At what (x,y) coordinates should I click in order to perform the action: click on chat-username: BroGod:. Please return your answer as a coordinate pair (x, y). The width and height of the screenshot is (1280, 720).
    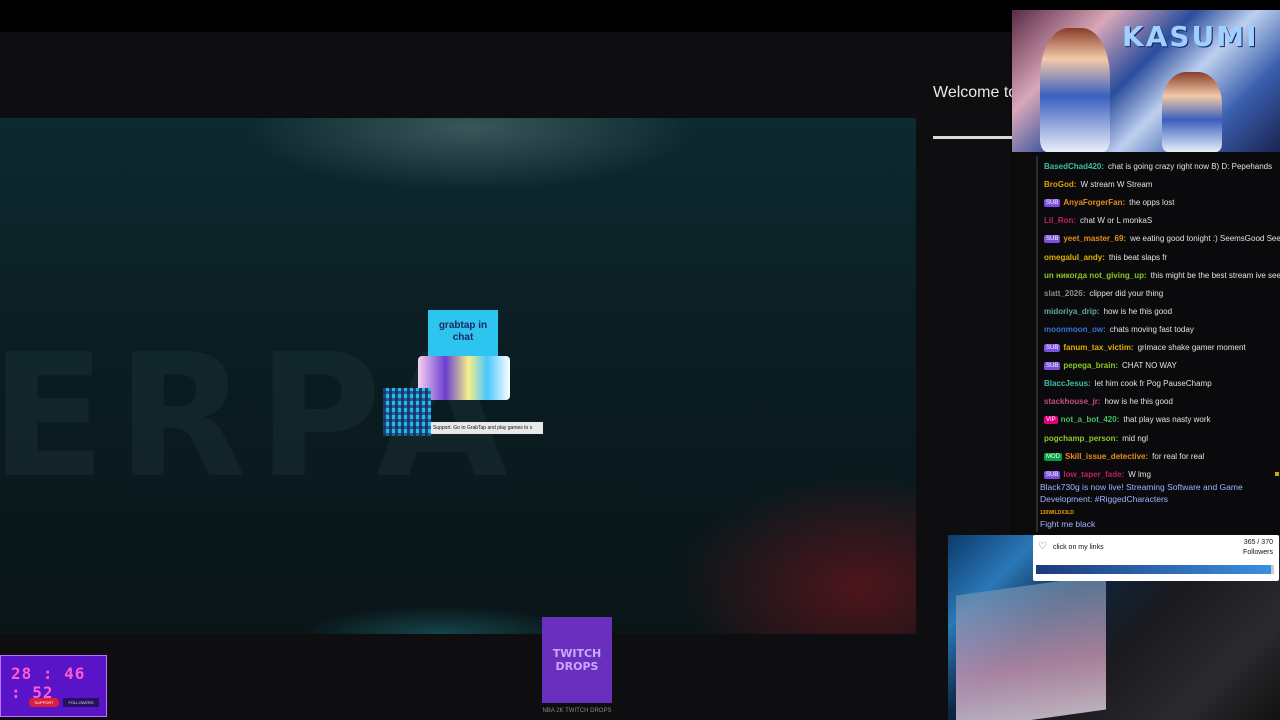
    Looking at the image, I should click on (1060, 184).